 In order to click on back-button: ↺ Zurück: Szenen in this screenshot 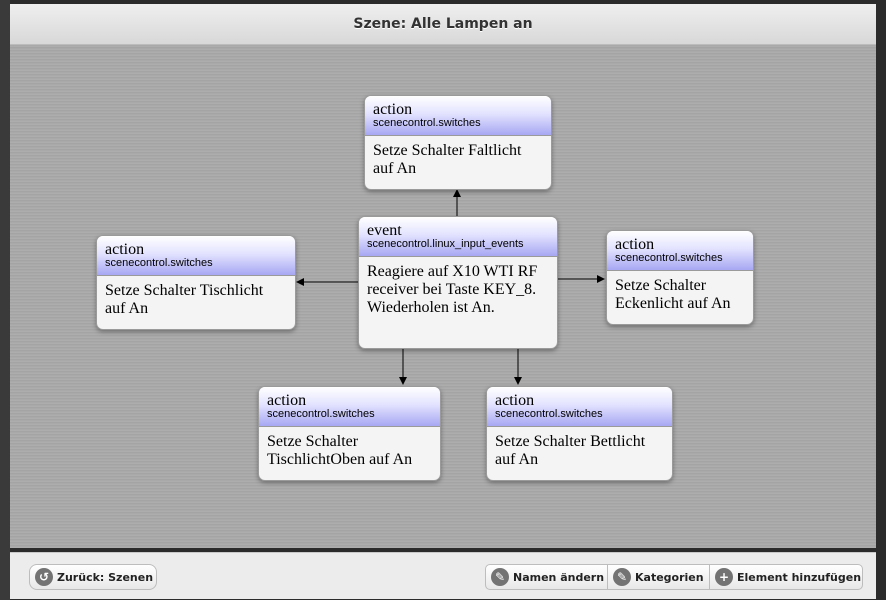, I will do `click(93, 577)`.